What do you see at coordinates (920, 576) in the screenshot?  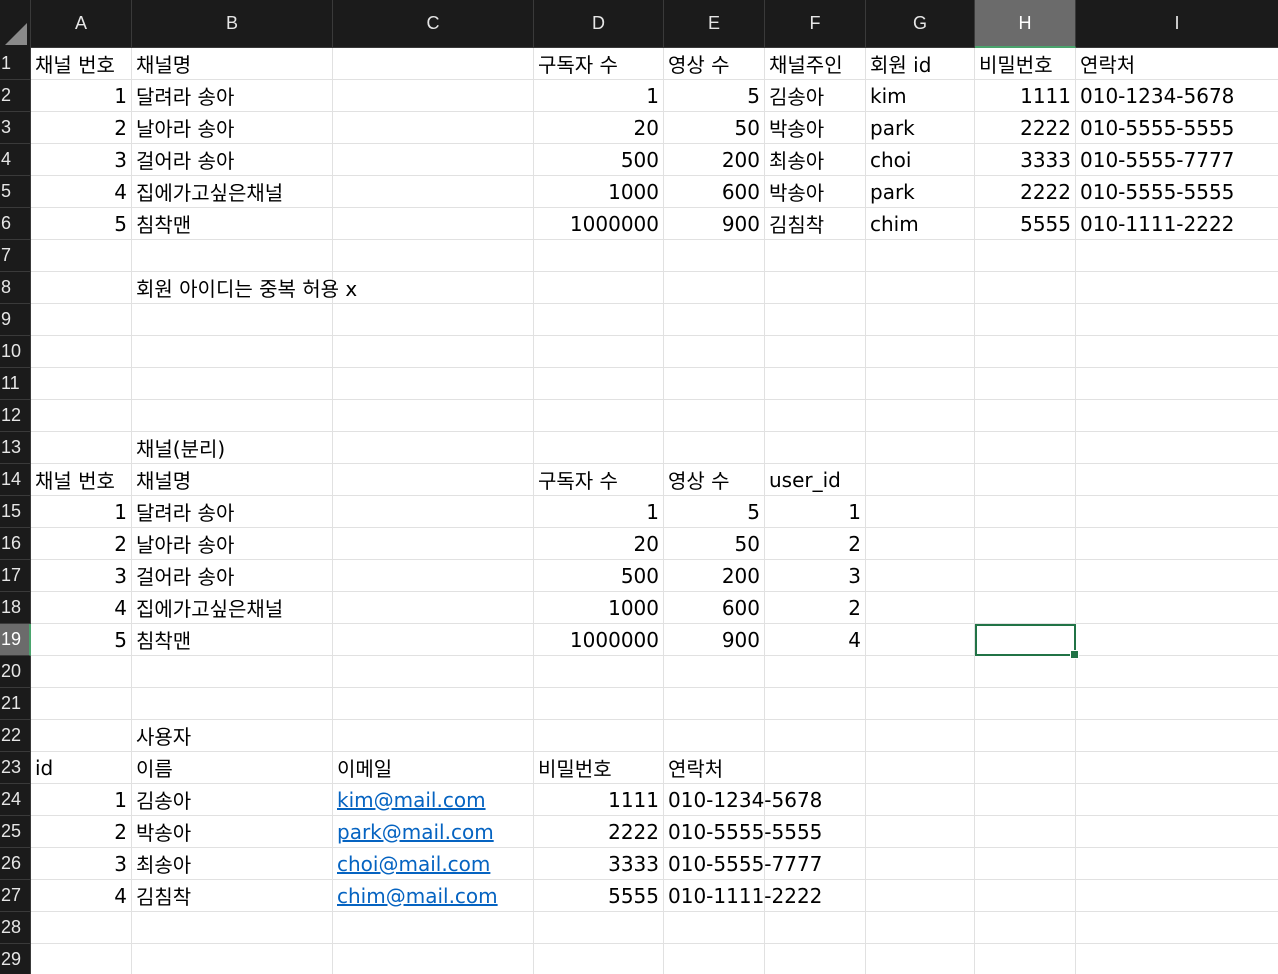 I see `cell-g17` at bounding box center [920, 576].